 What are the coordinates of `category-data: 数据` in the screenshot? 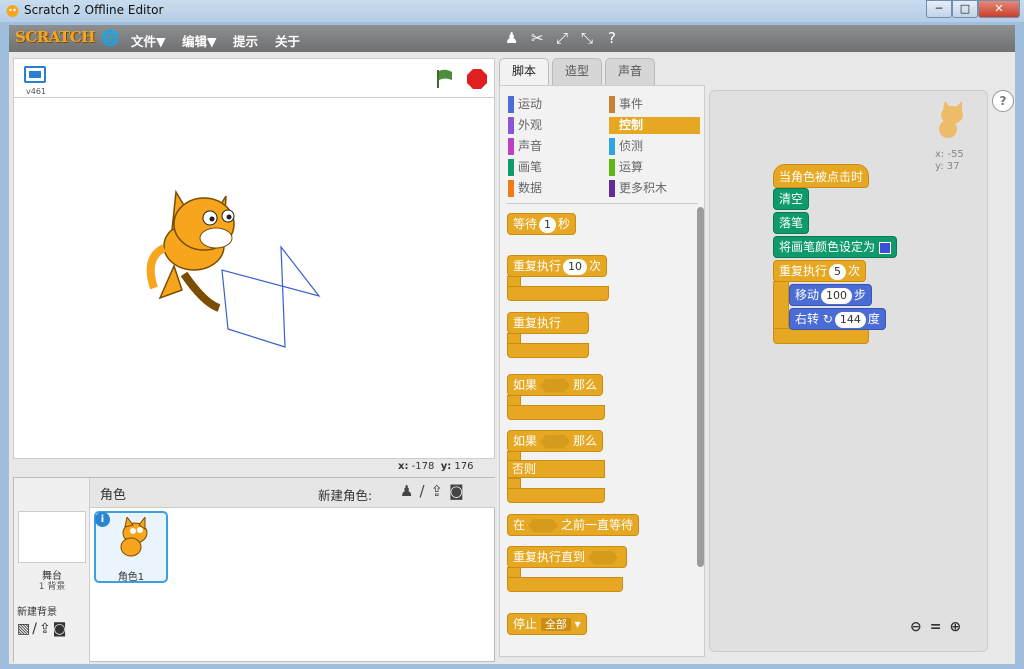 It's located at (525, 188).